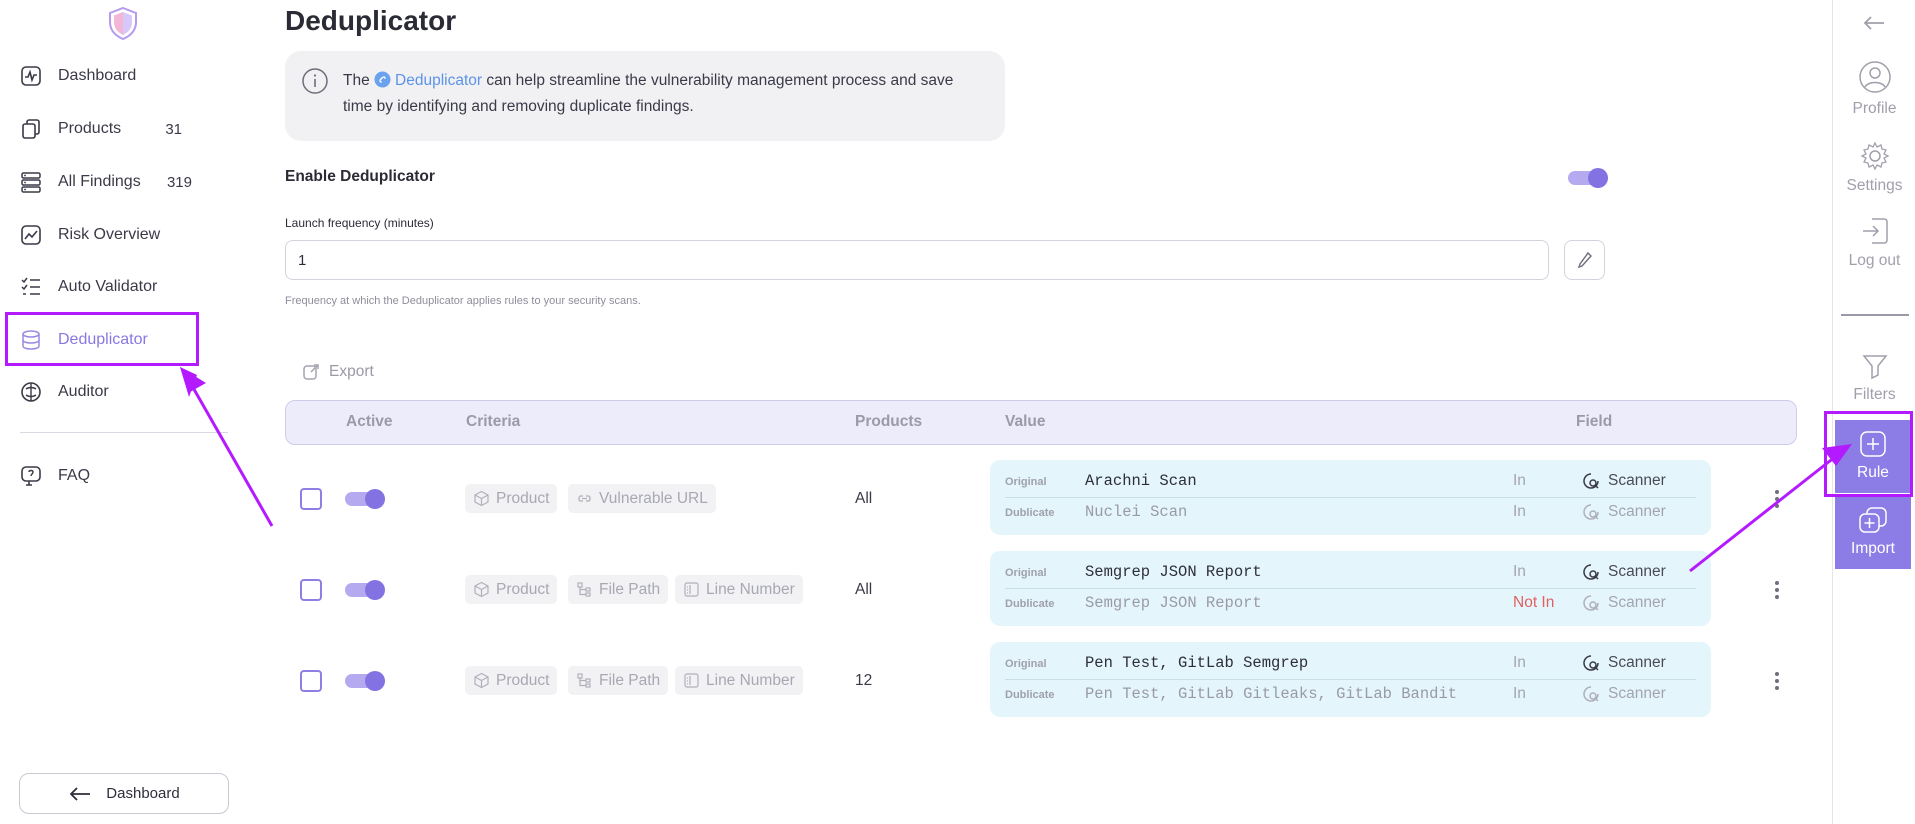  What do you see at coordinates (80, 793) in the screenshot?
I see `arrow-left-icon` at bounding box center [80, 793].